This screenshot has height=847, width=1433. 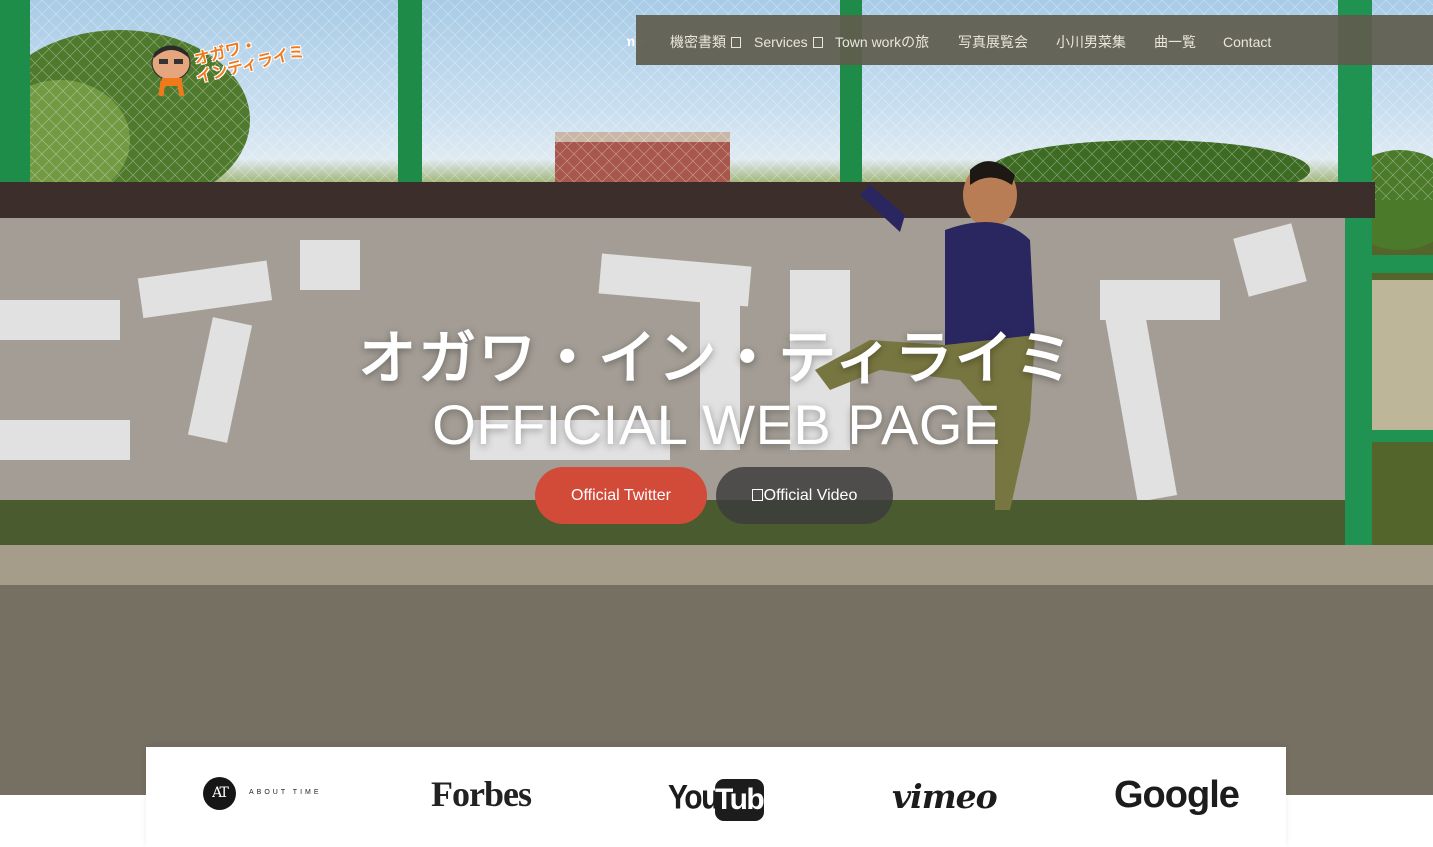 I want to click on nav-item-confidential-docs: 機密書類, so click(x=705, y=40).